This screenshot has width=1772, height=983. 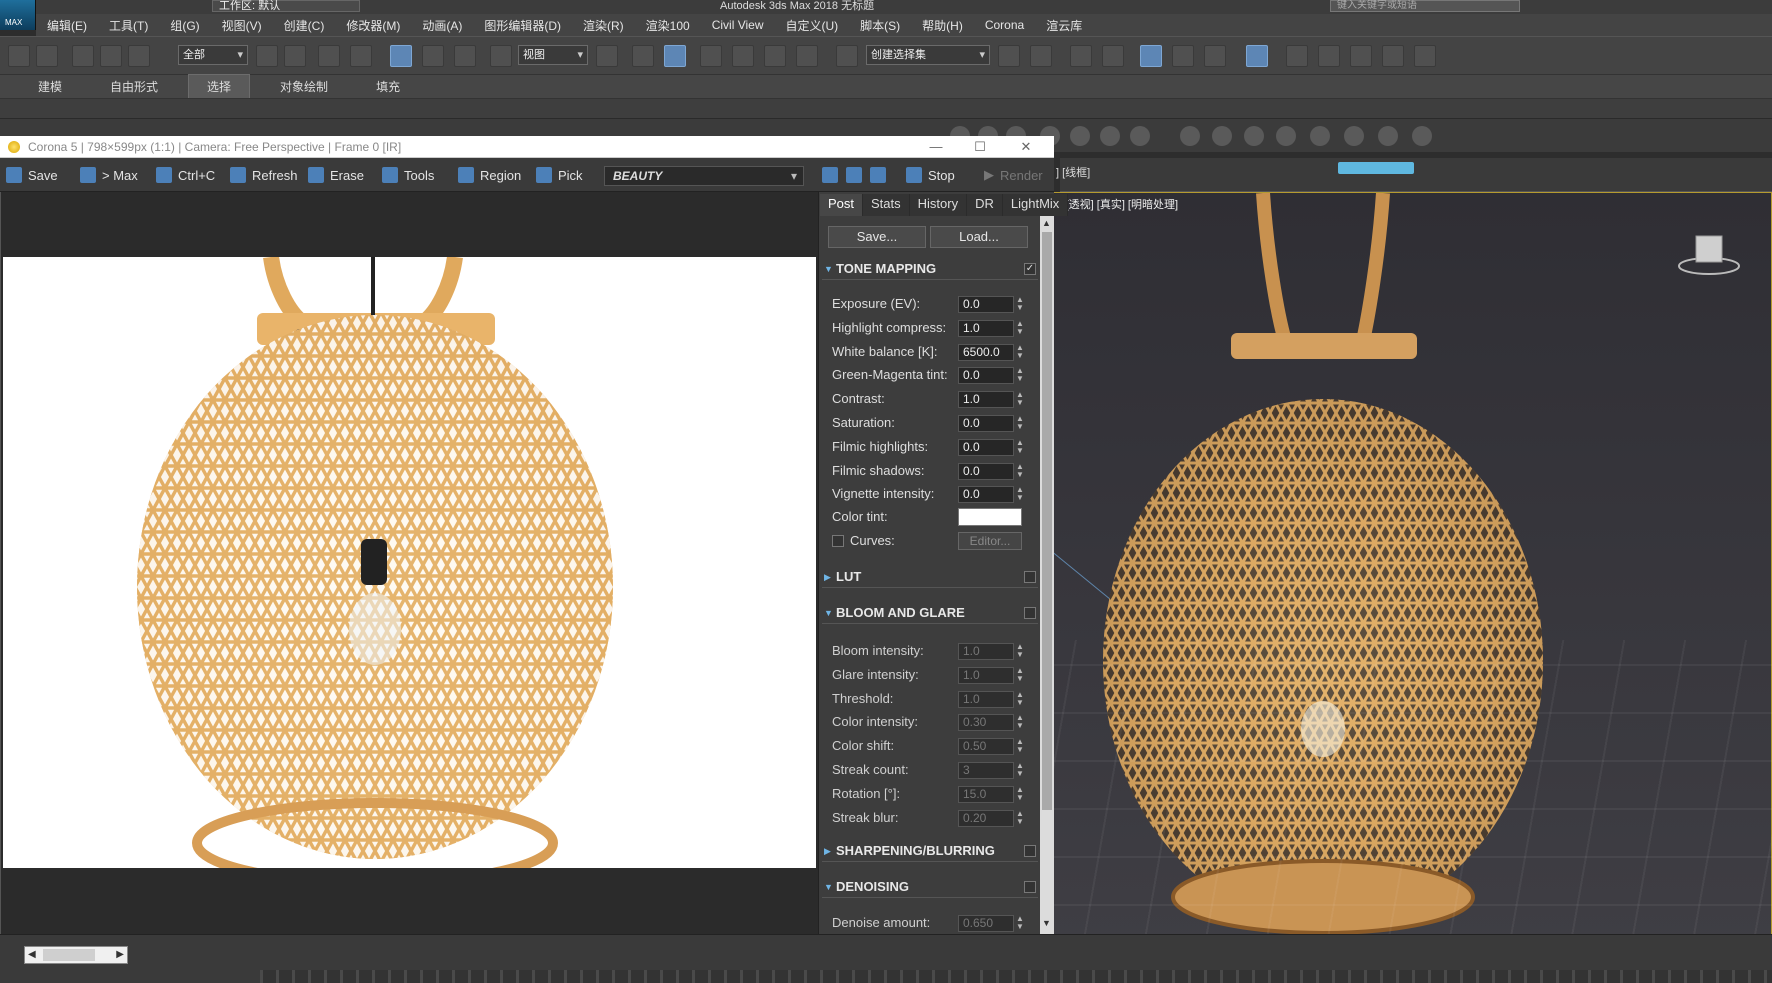 What do you see at coordinates (775, 56) in the screenshot?
I see `percent-snap-icon` at bounding box center [775, 56].